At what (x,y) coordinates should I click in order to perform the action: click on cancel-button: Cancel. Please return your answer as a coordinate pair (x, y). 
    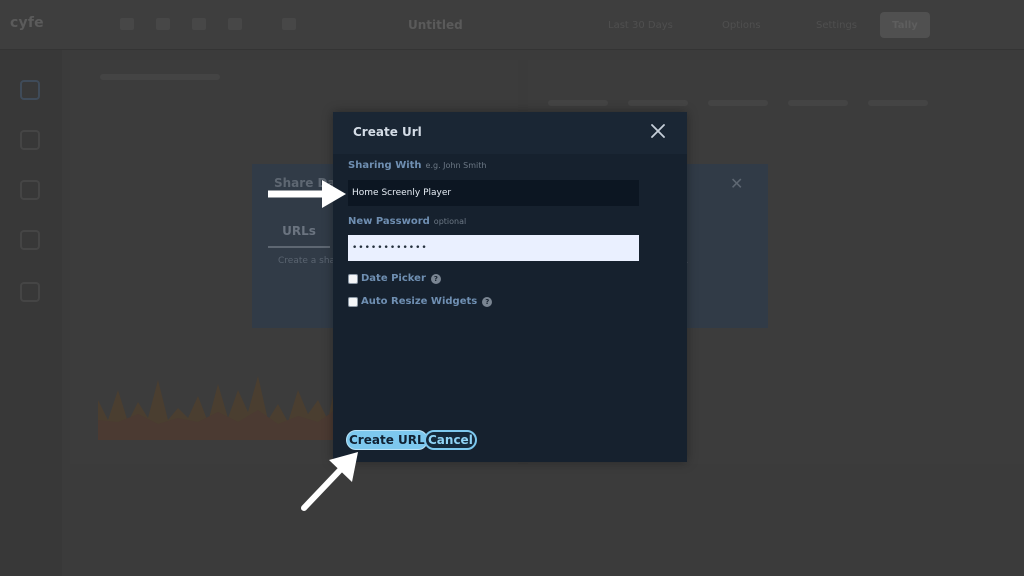
    Looking at the image, I should click on (450, 440).